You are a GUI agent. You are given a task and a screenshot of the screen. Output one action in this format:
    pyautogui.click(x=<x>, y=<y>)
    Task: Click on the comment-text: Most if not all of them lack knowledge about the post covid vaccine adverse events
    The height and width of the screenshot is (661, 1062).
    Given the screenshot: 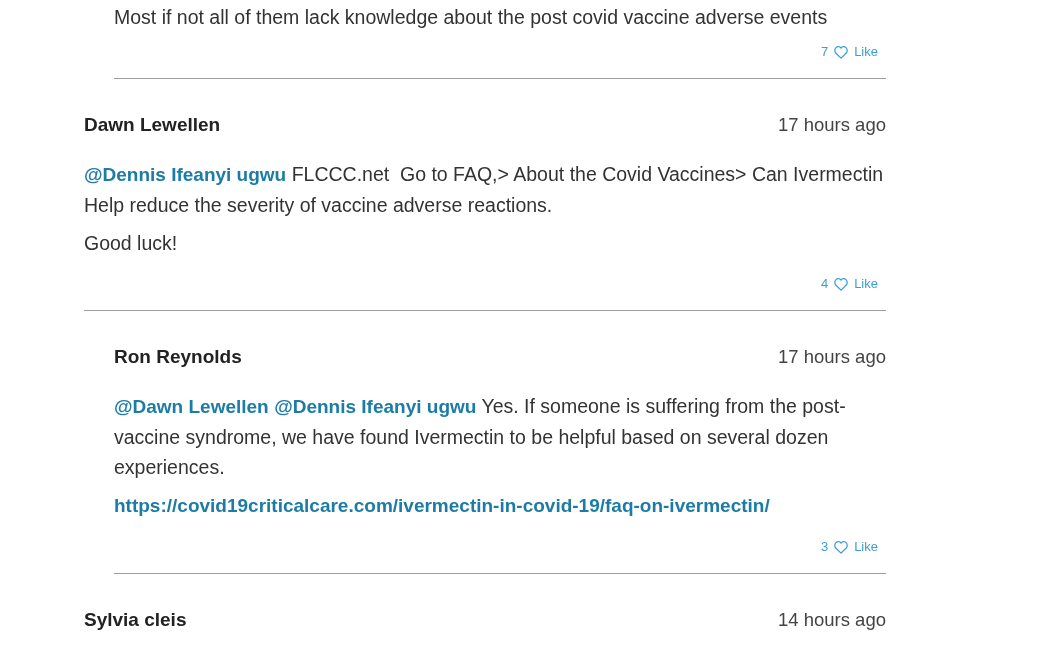 What is the action you would take?
    pyautogui.click(x=471, y=17)
    